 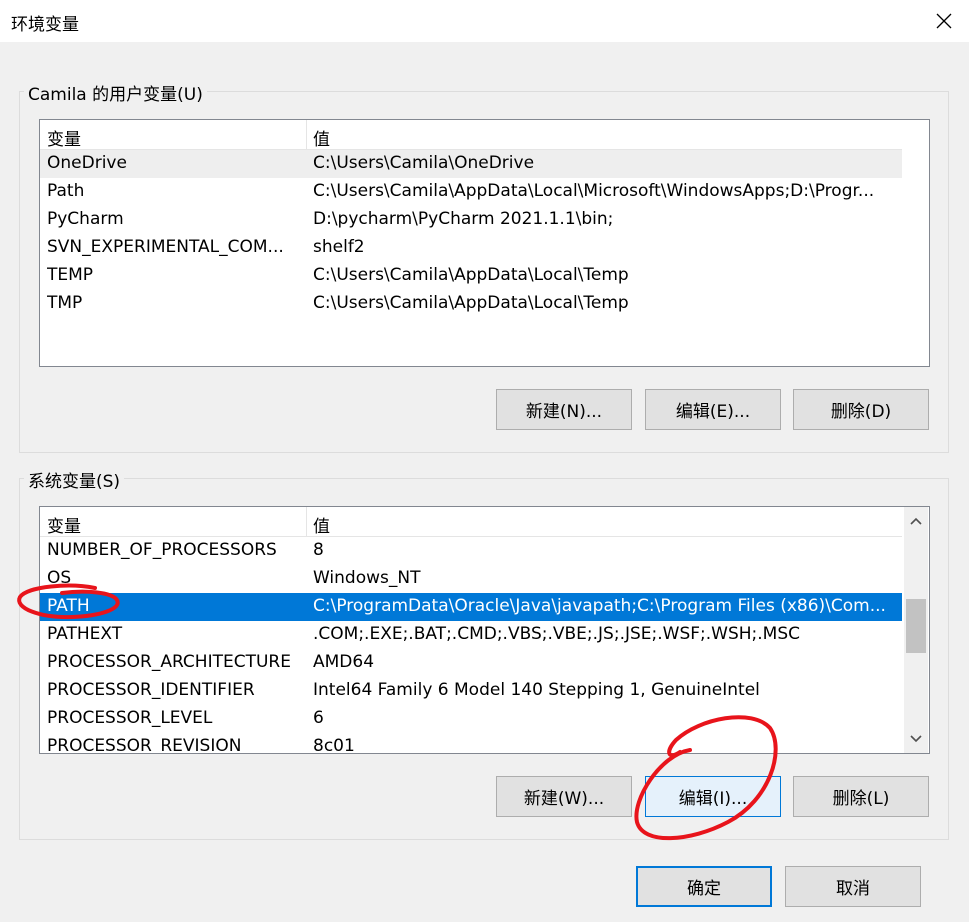 I want to click on variable-value: 6, so click(x=318, y=718).